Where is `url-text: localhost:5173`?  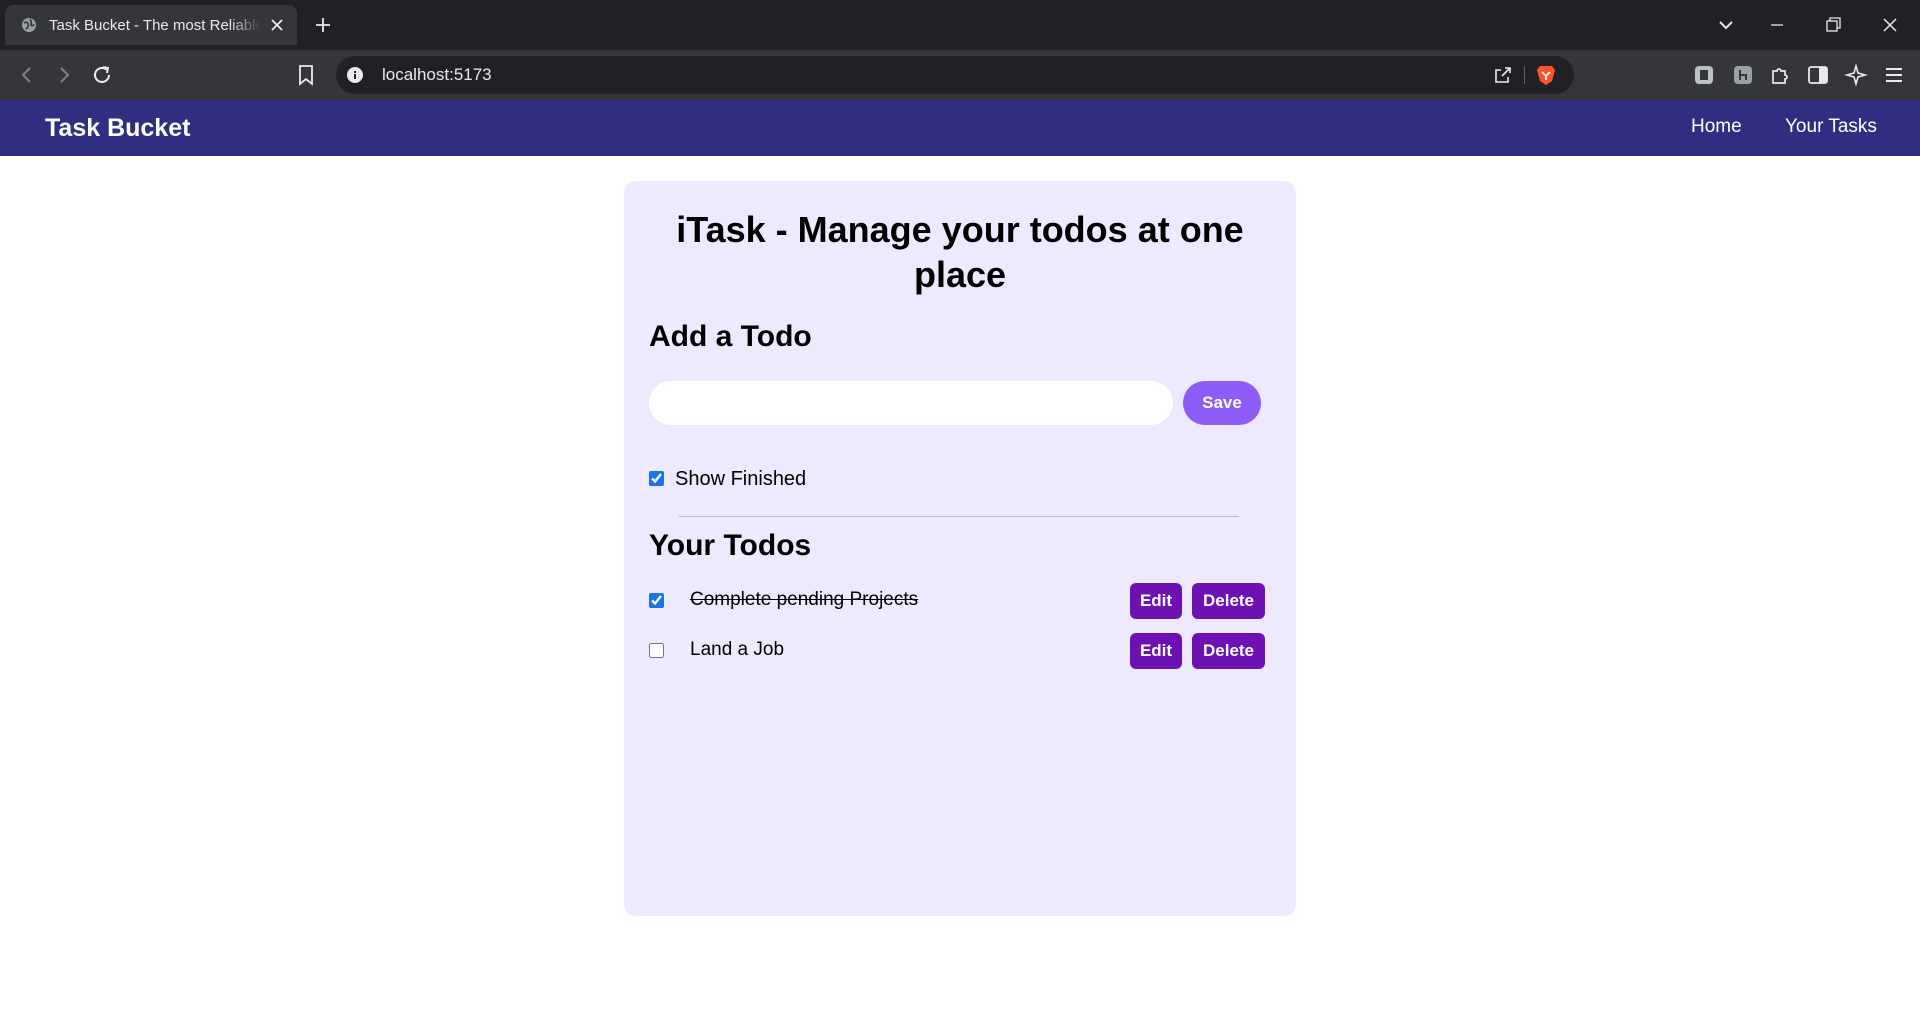
url-text: localhost:5173 is located at coordinates (437, 74).